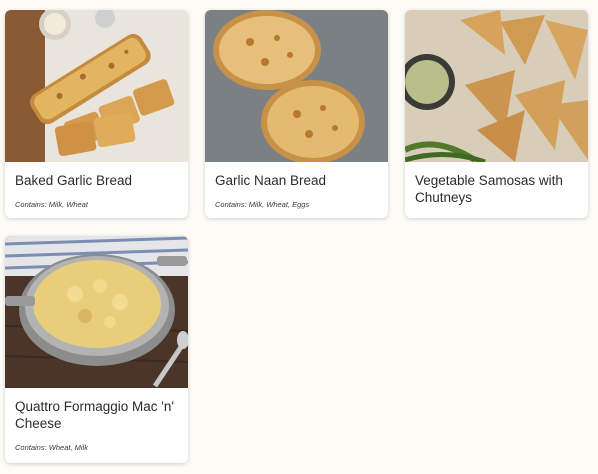 This screenshot has width=598, height=474. Describe the element at coordinates (262, 204) in the screenshot. I see `allergen-info: Contains: Milk, Wheat, Eggs` at that location.